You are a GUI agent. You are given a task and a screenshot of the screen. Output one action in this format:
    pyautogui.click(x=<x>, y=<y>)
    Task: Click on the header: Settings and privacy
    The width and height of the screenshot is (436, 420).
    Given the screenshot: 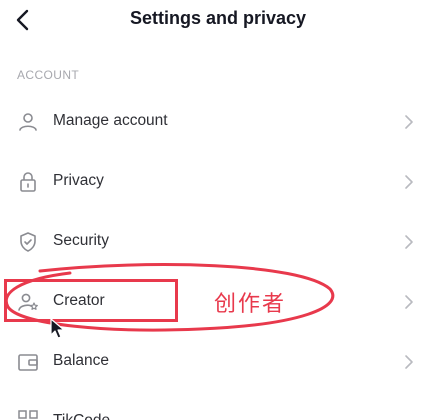 What is the action you would take?
    pyautogui.click(x=218, y=20)
    